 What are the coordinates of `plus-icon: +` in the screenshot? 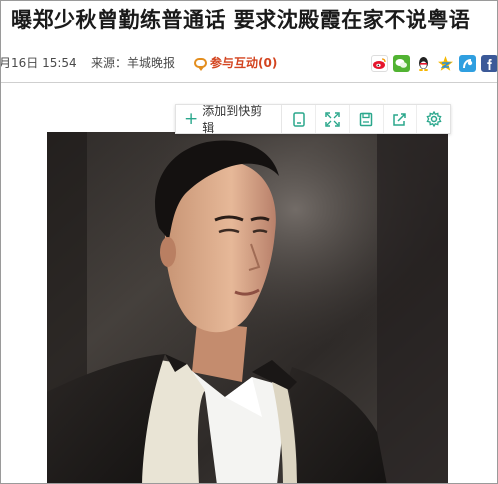 It's located at (191, 118).